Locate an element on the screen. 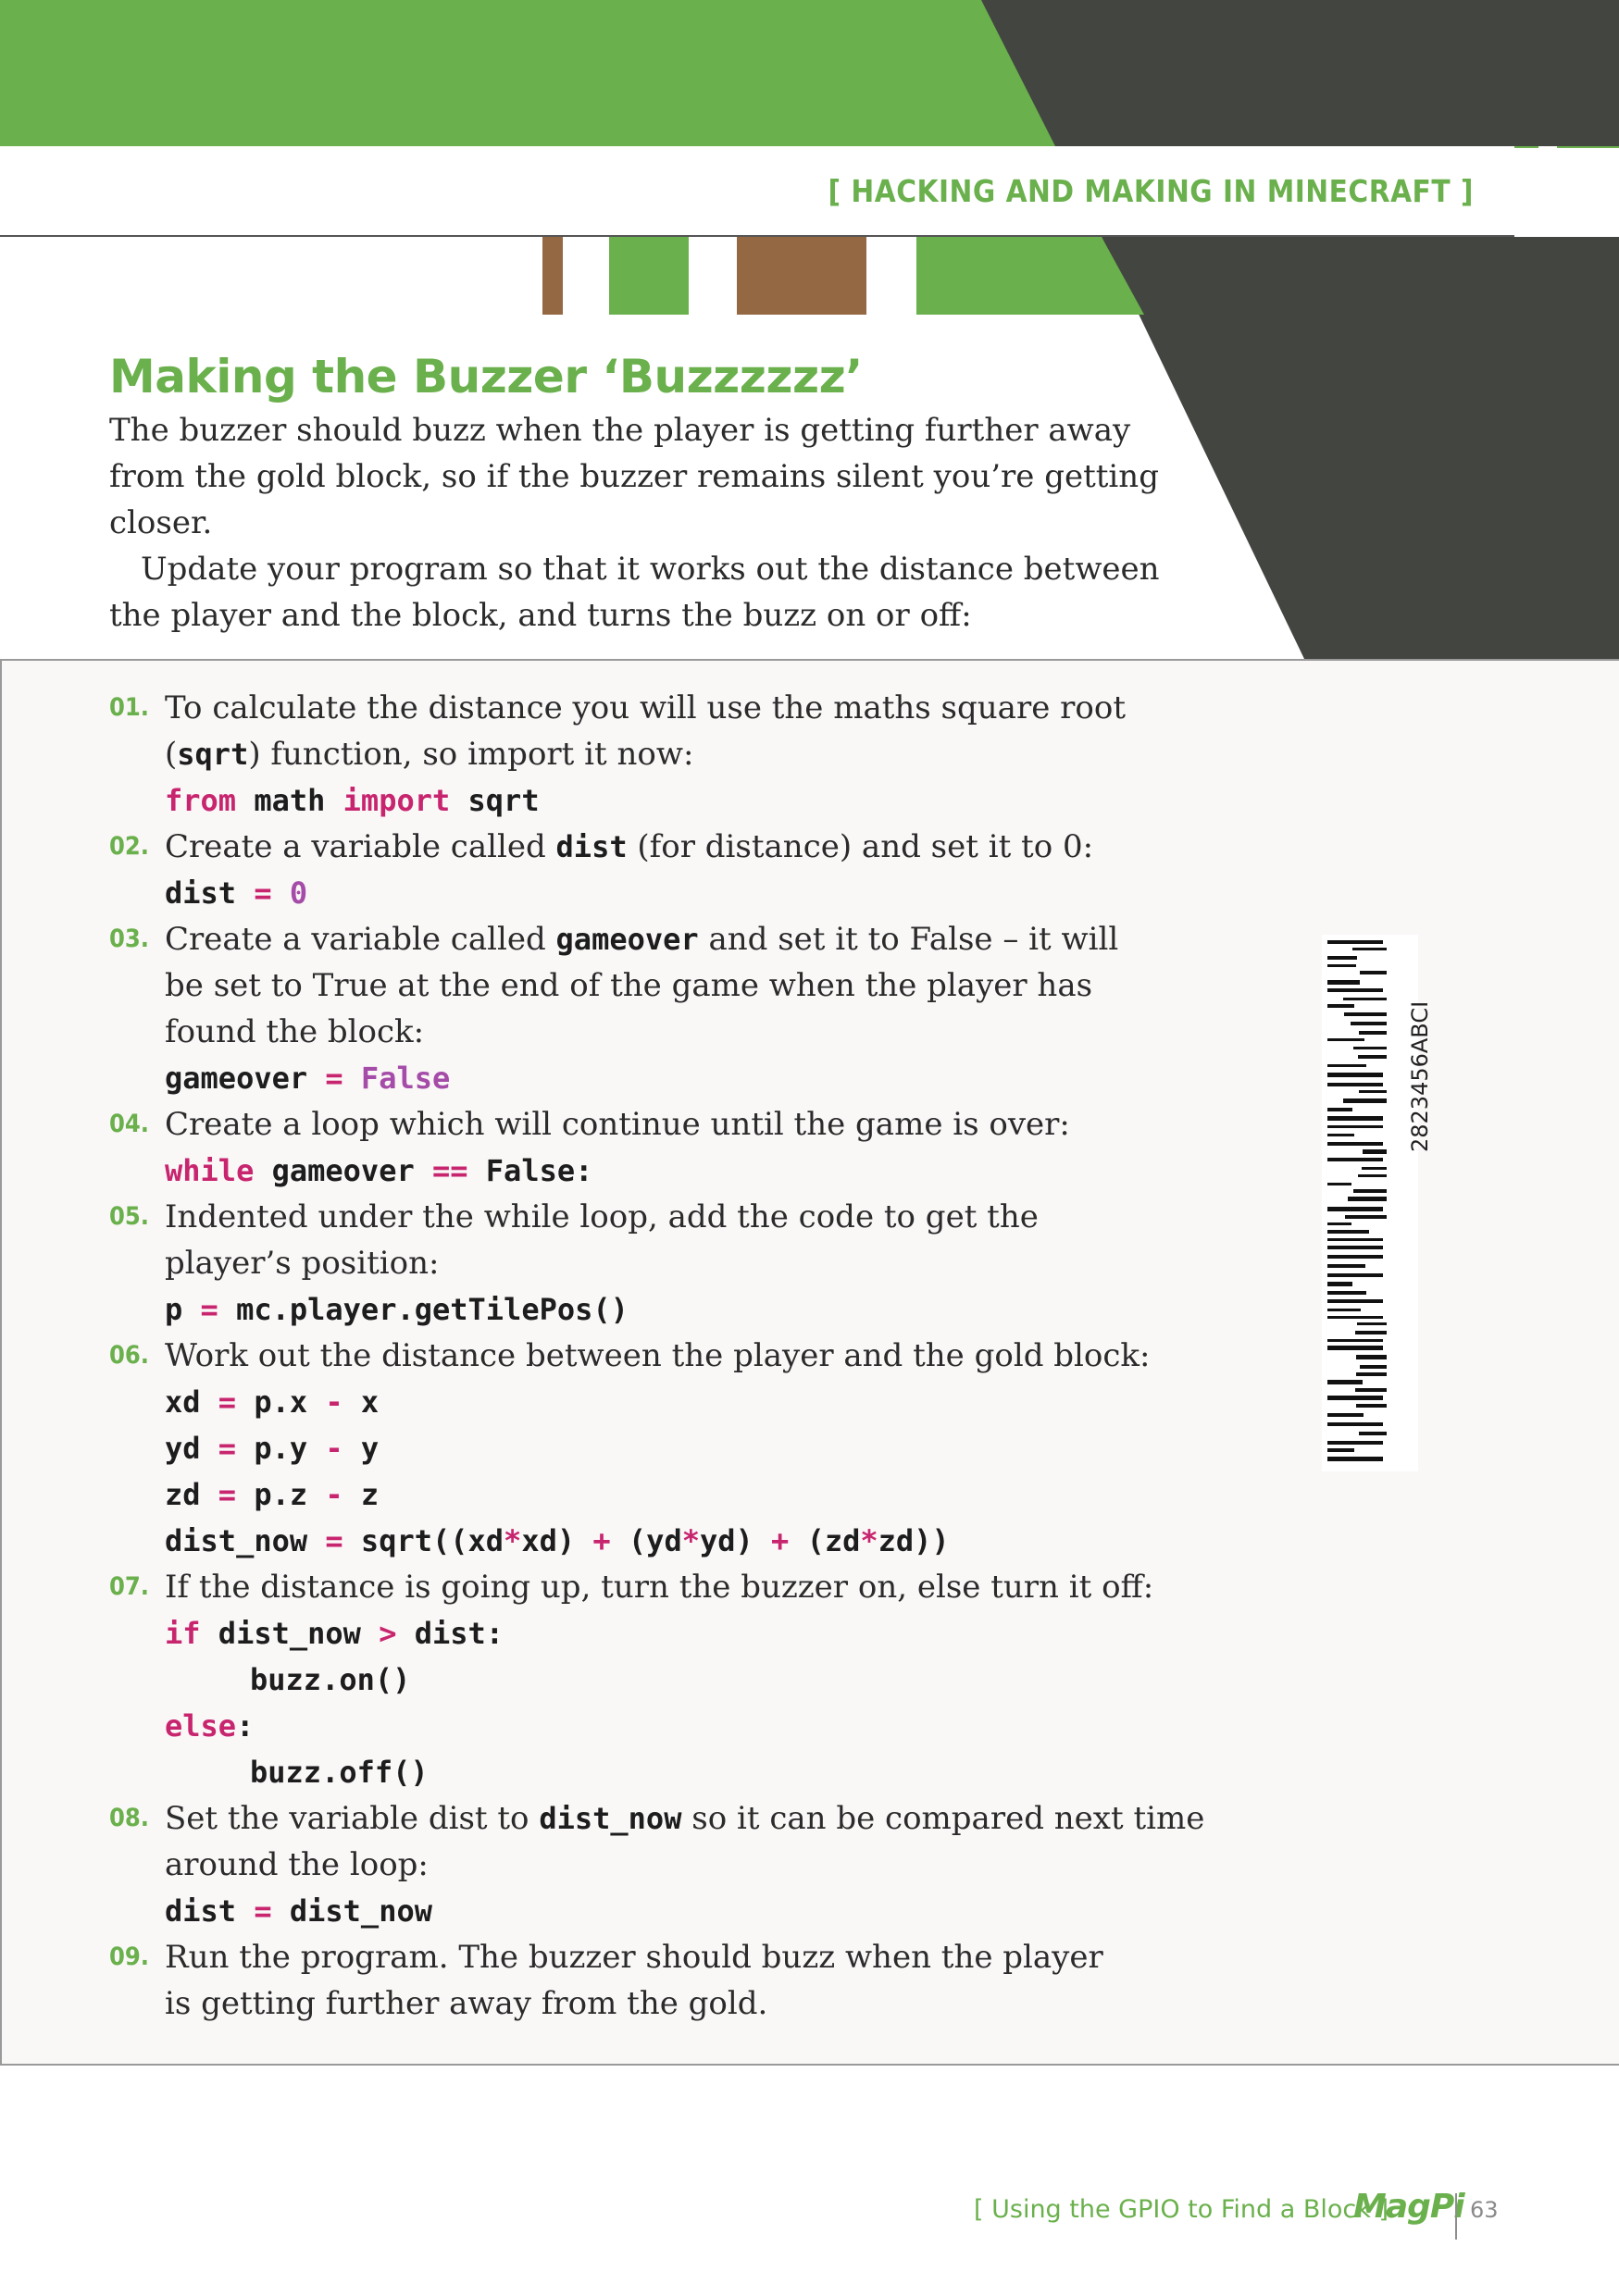 This screenshot has width=1619, height=2296. inline-code: dist is located at coordinates (591, 847).